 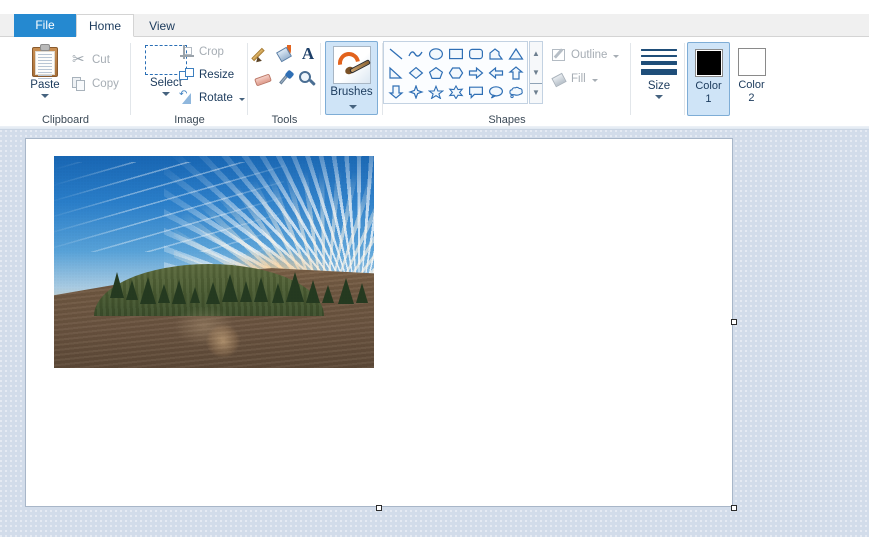 What do you see at coordinates (223, 341) in the screenshot?
I see `photo-lens-flare` at bounding box center [223, 341].